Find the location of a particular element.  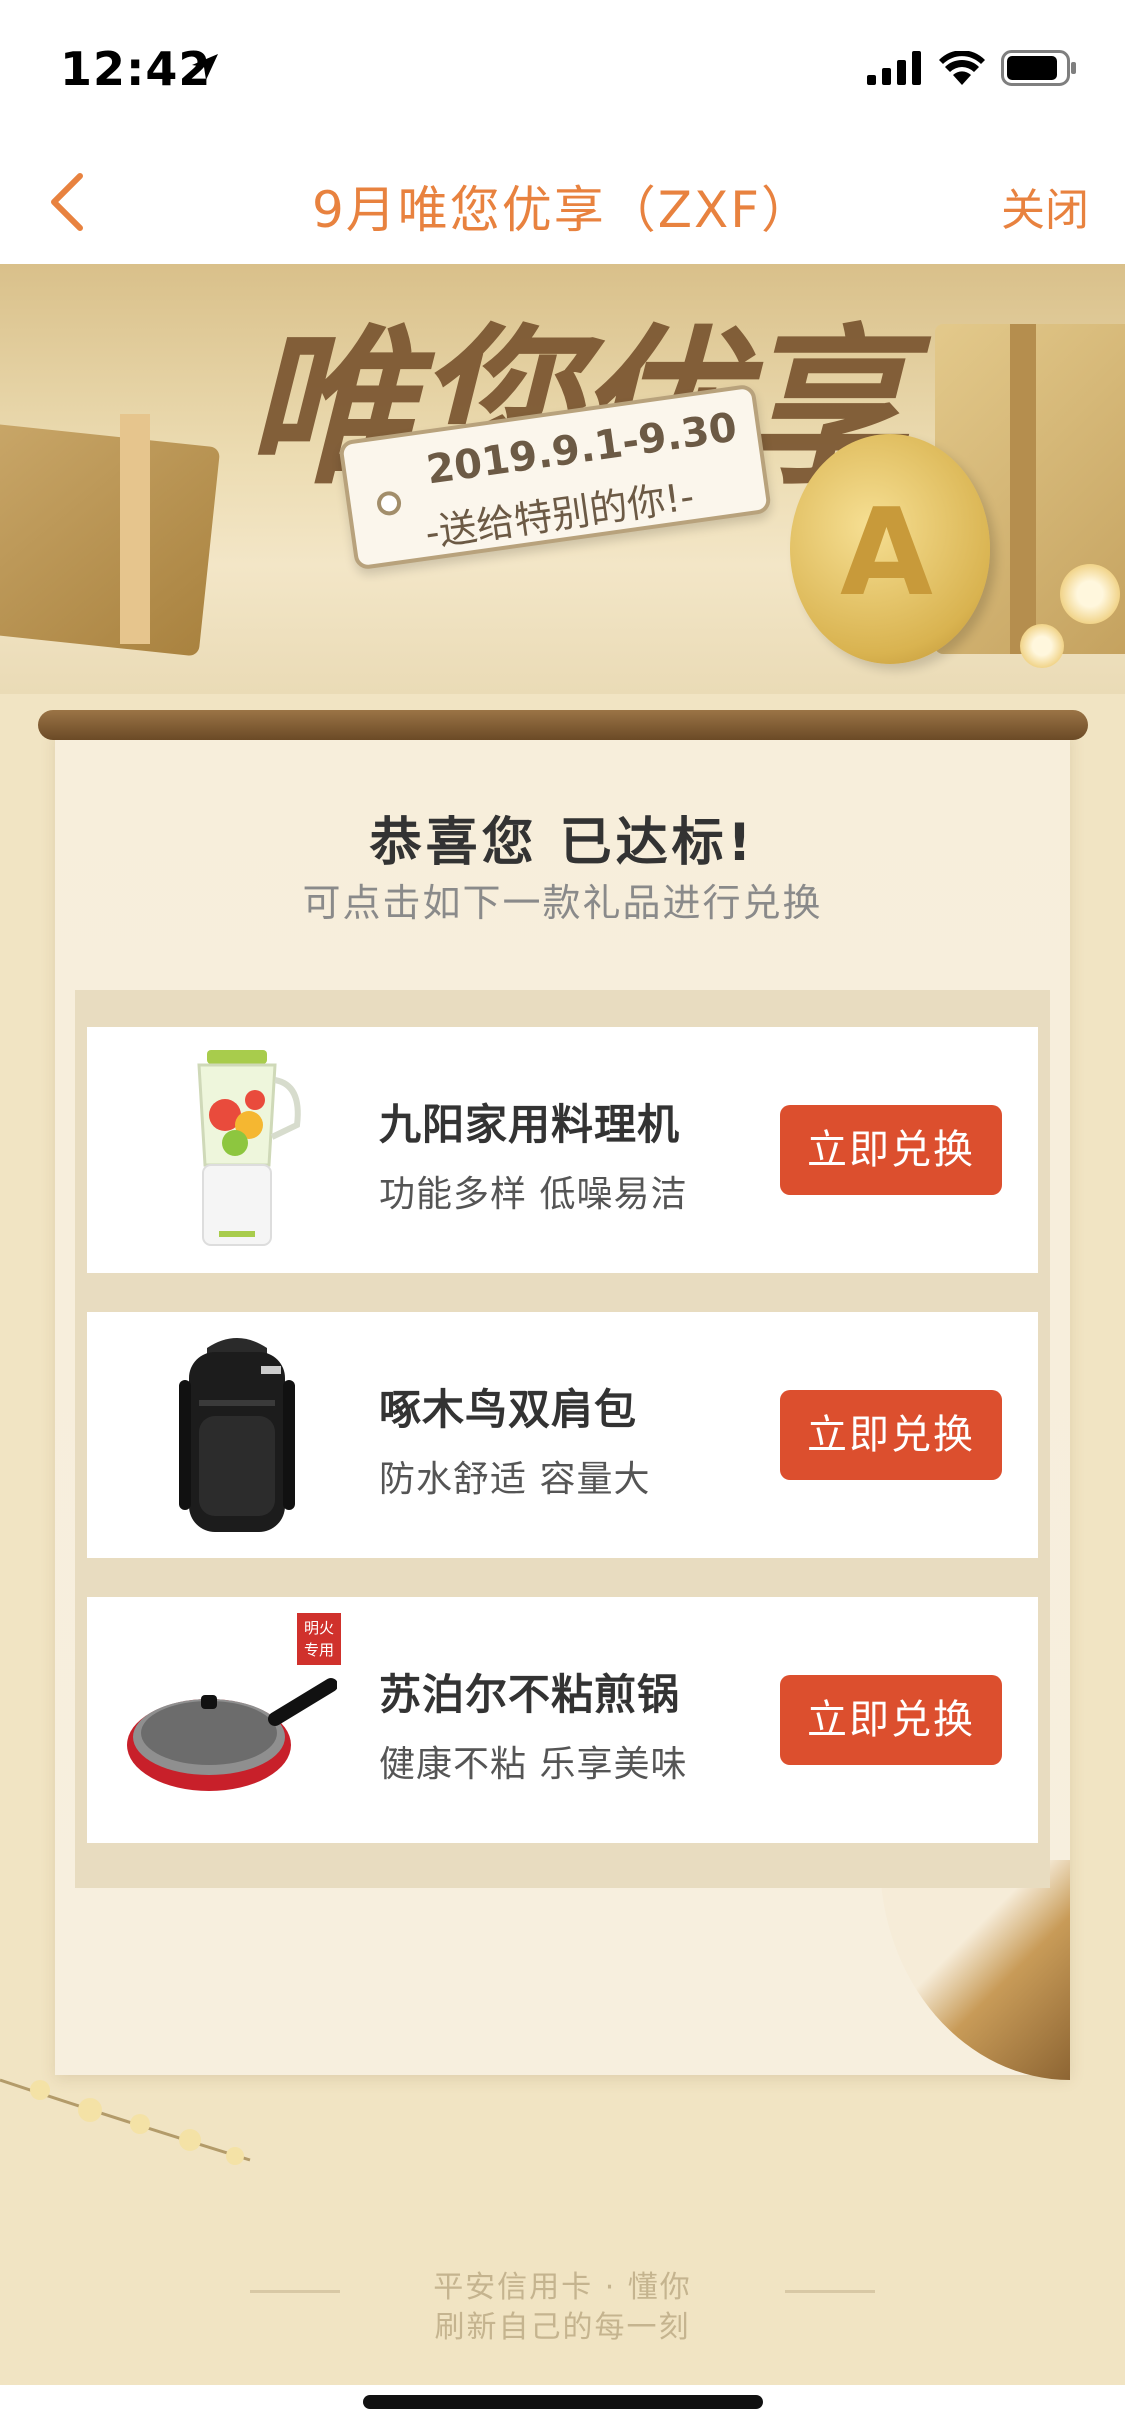

back-chevron-icon is located at coordinates (70, 202).